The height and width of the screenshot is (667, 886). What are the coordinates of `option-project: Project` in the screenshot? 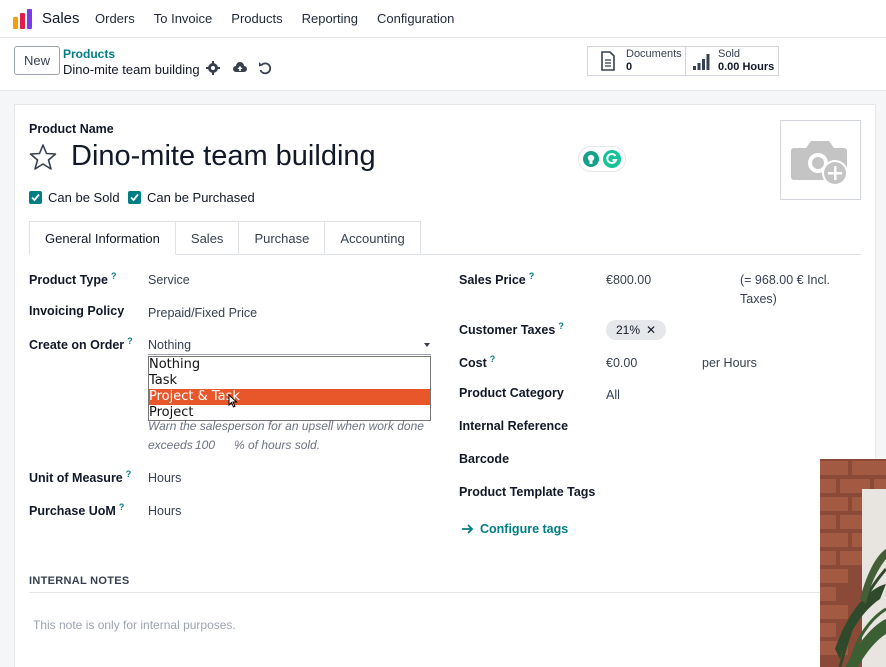 It's located at (289, 413).